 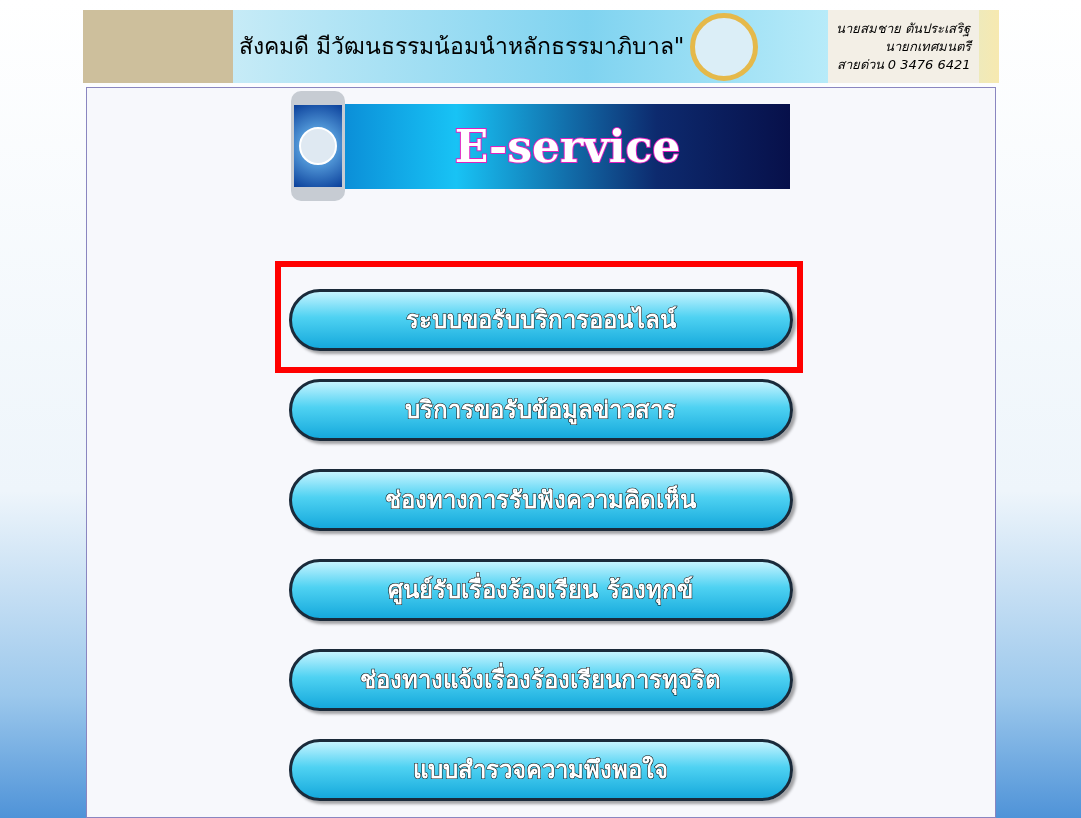 I want to click on menu-button: บริการขอรับข้อมูลข่าวสาร, so click(x=540, y=410).